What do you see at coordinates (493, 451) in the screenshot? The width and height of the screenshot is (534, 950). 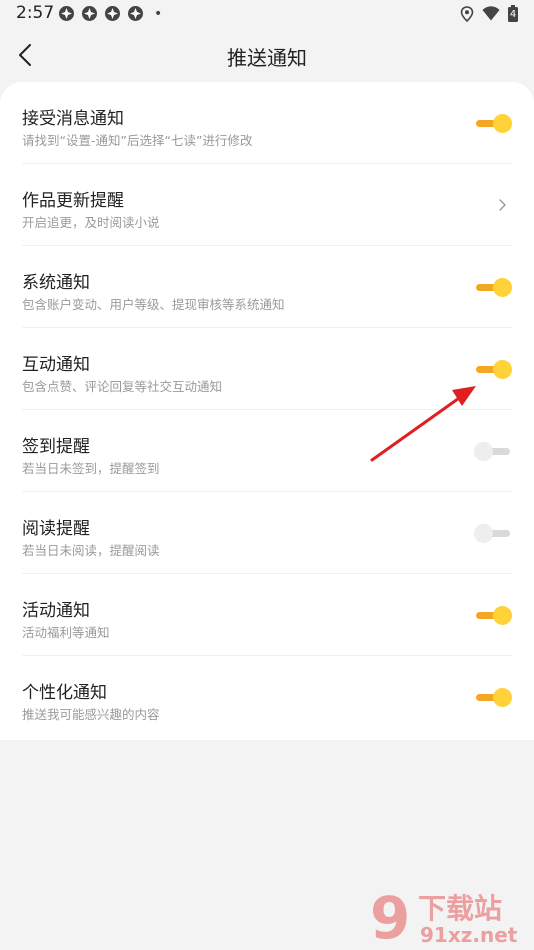 I see `checkin-reminder-toggle` at bounding box center [493, 451].